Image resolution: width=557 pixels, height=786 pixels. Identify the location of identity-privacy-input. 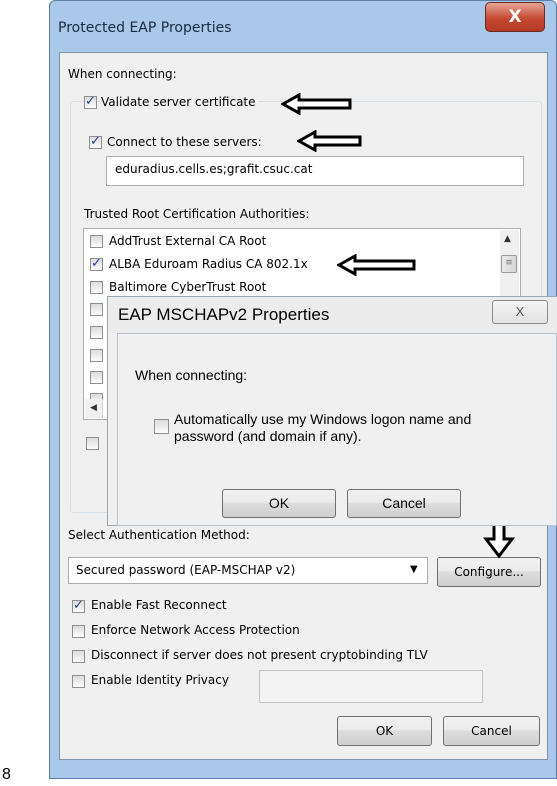
(371, 686).